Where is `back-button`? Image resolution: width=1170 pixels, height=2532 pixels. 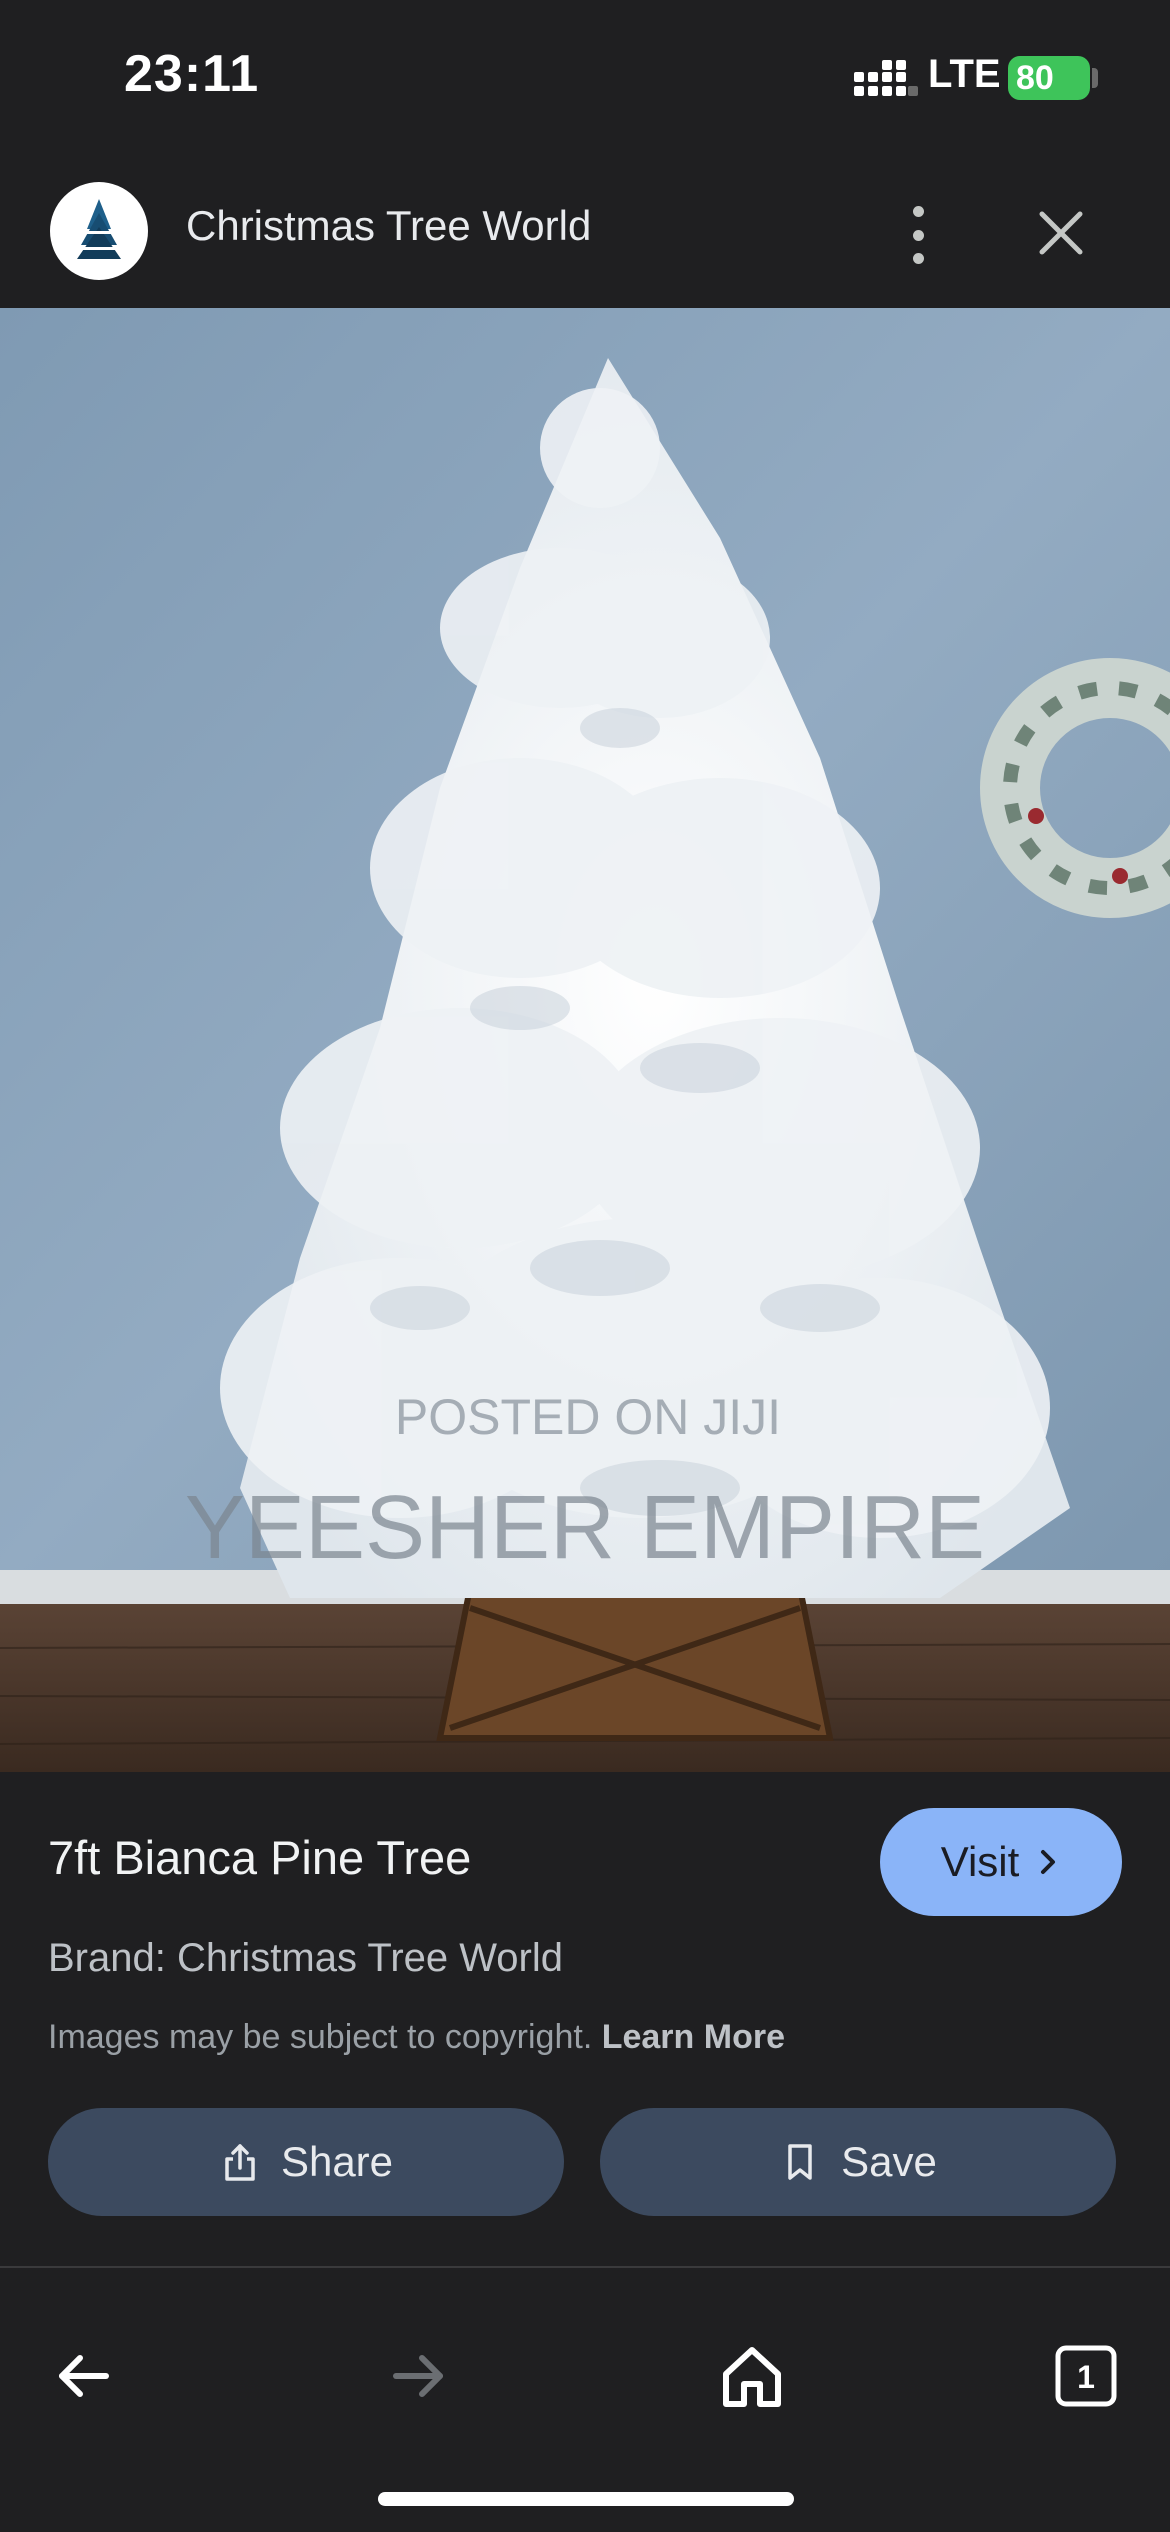
back-button is located at coordinates (84, 2376).